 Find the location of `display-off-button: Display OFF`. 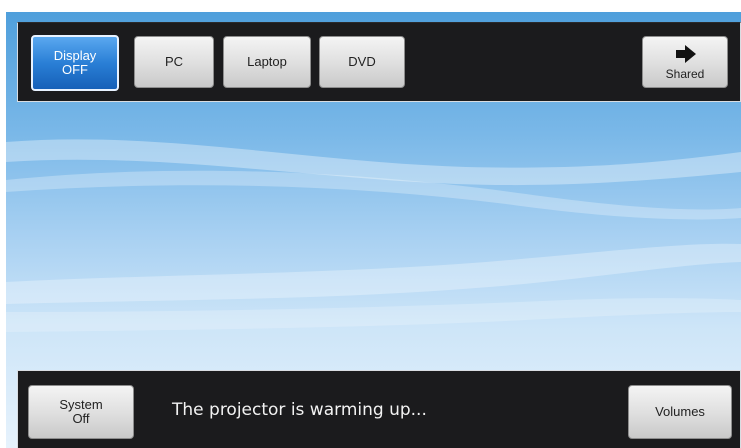

display-off-button: Display OFF is located at coordinates (75, 63).